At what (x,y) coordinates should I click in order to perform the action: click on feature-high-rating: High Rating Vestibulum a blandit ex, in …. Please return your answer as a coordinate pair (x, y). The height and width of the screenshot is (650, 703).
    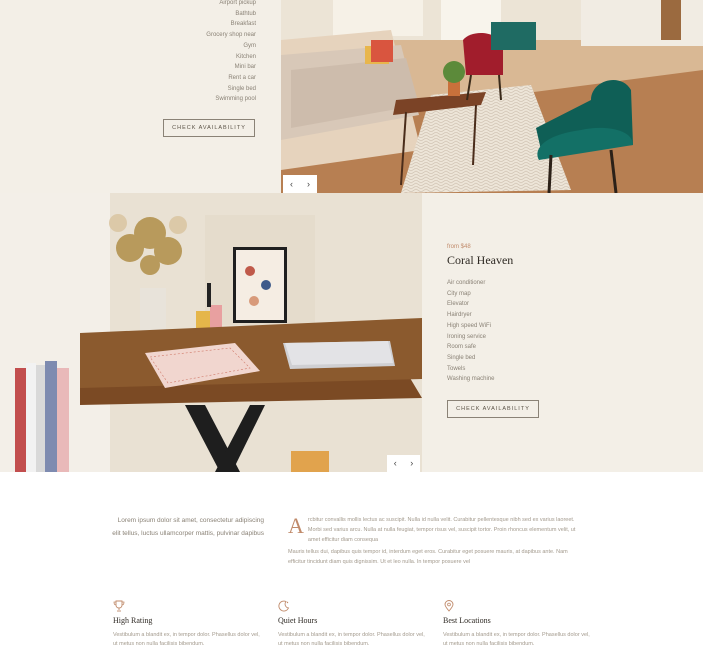
    Looking at the image, I should click on (188, 624).